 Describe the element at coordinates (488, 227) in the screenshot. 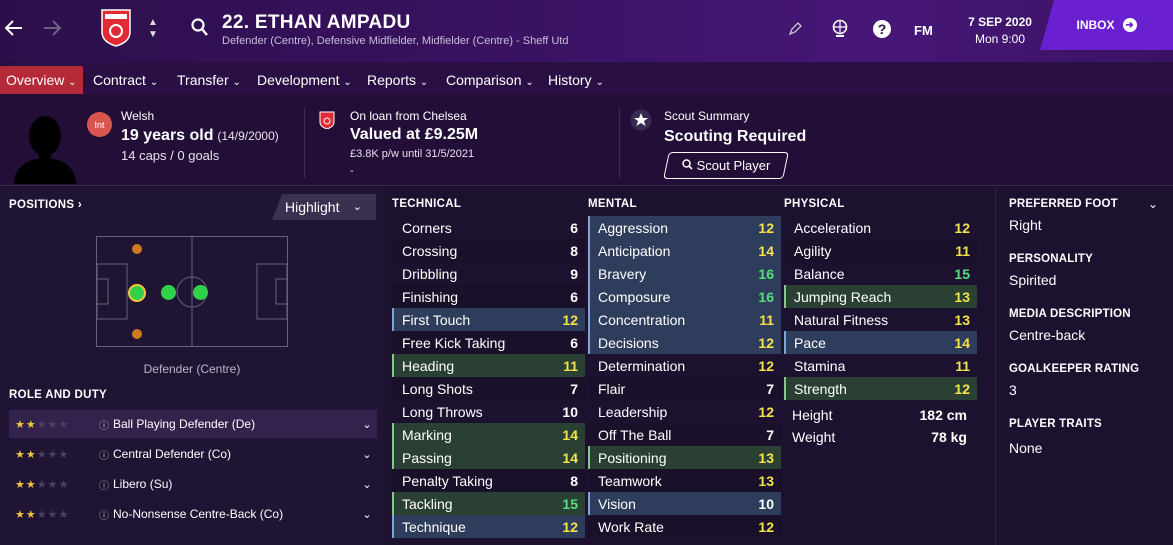

I see `attribute-row: Corners 6` at that location.